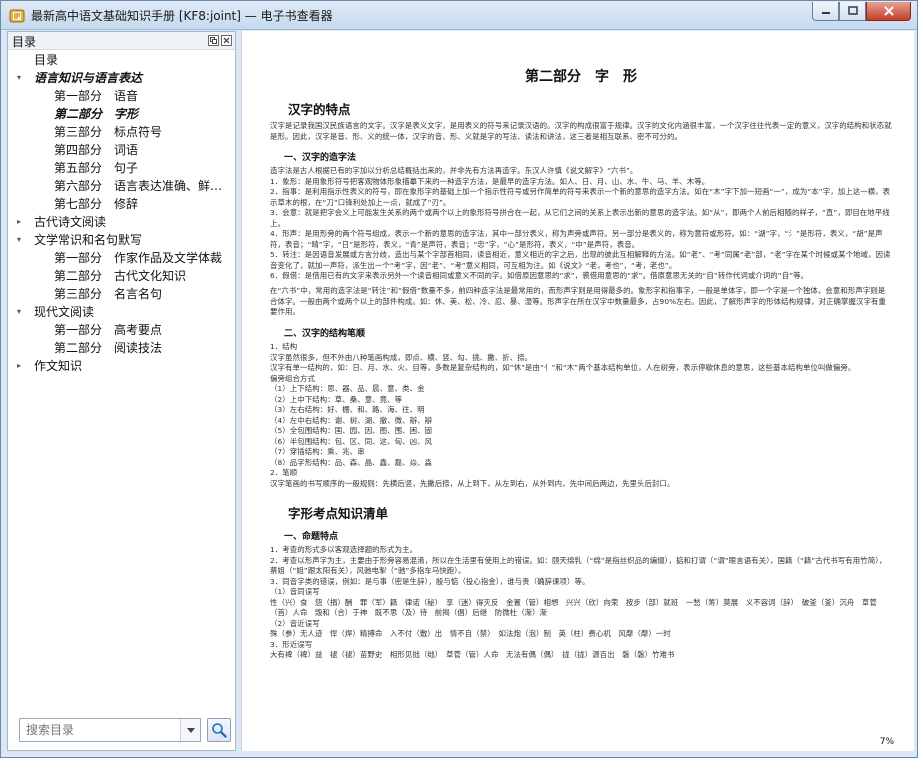 The image size is (918, 758). Describe the element at coordinates (108, 348) in the screenshot. I see `toc-item-label: 第二部分 阅读技法` at that location.